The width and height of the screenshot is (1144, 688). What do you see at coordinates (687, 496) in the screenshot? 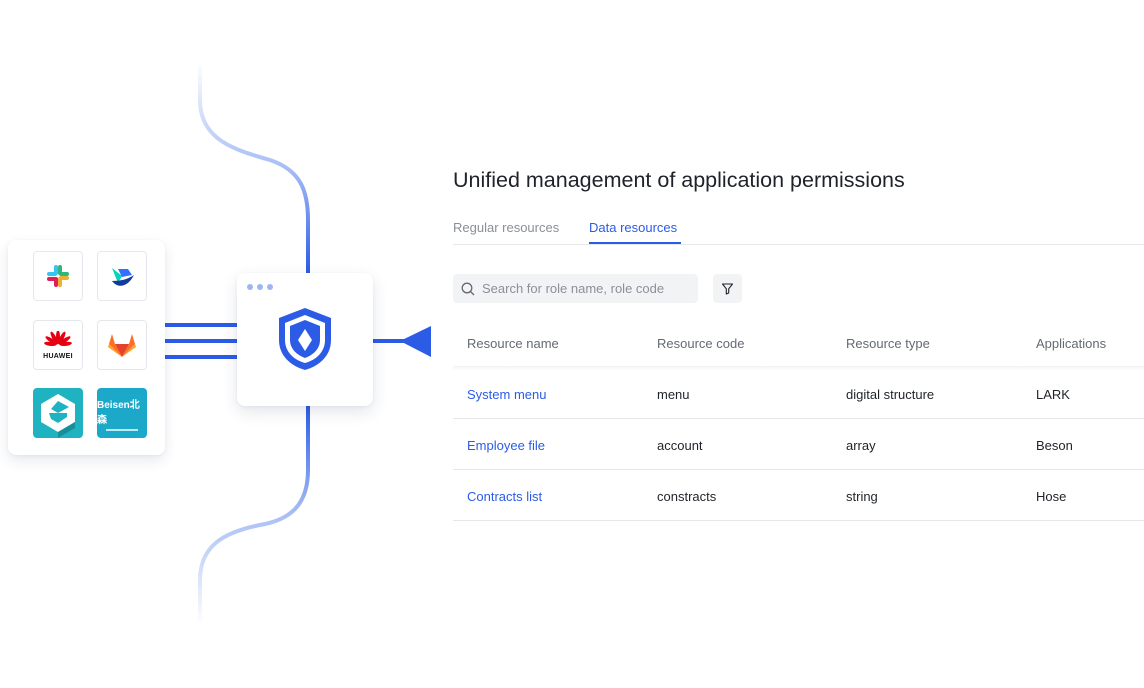
I see `resource-code-cell: constracts` at bounding box center [687, 496].